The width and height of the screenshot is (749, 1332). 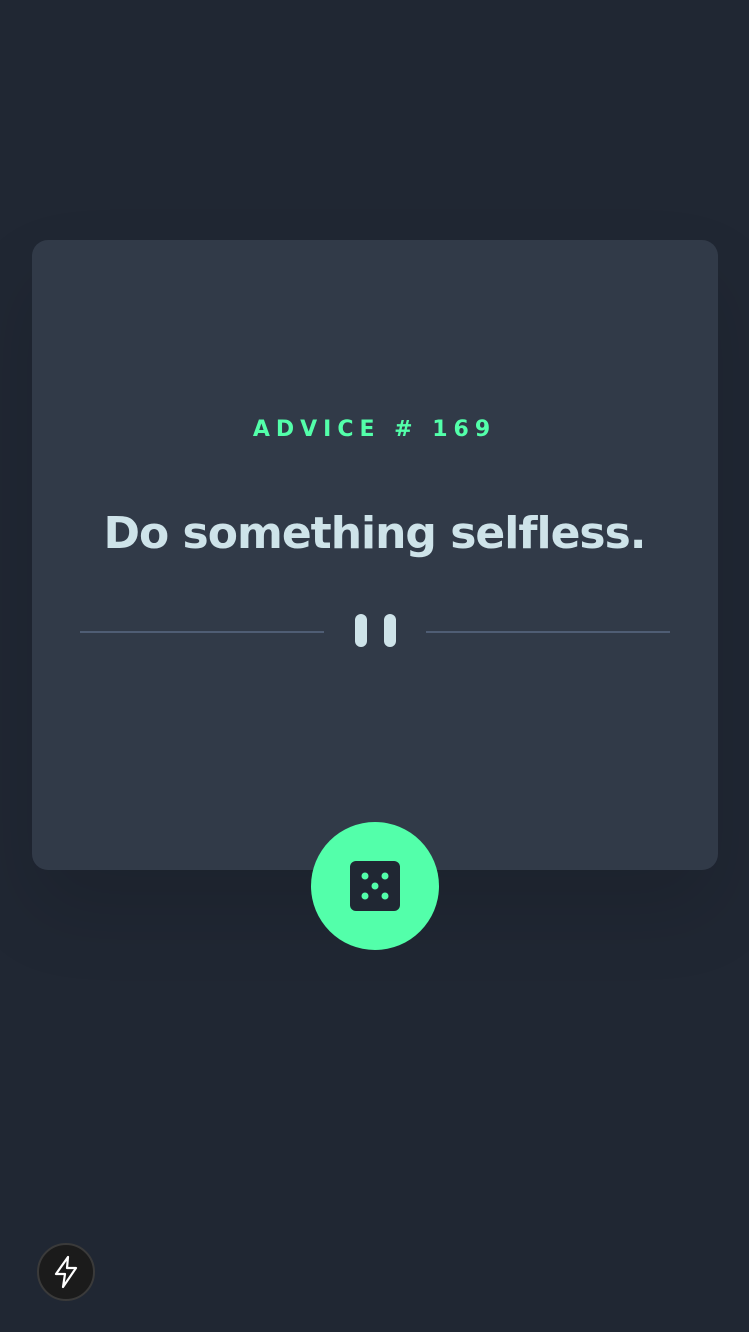 I want to click on divider, so click(x=375, y=632).